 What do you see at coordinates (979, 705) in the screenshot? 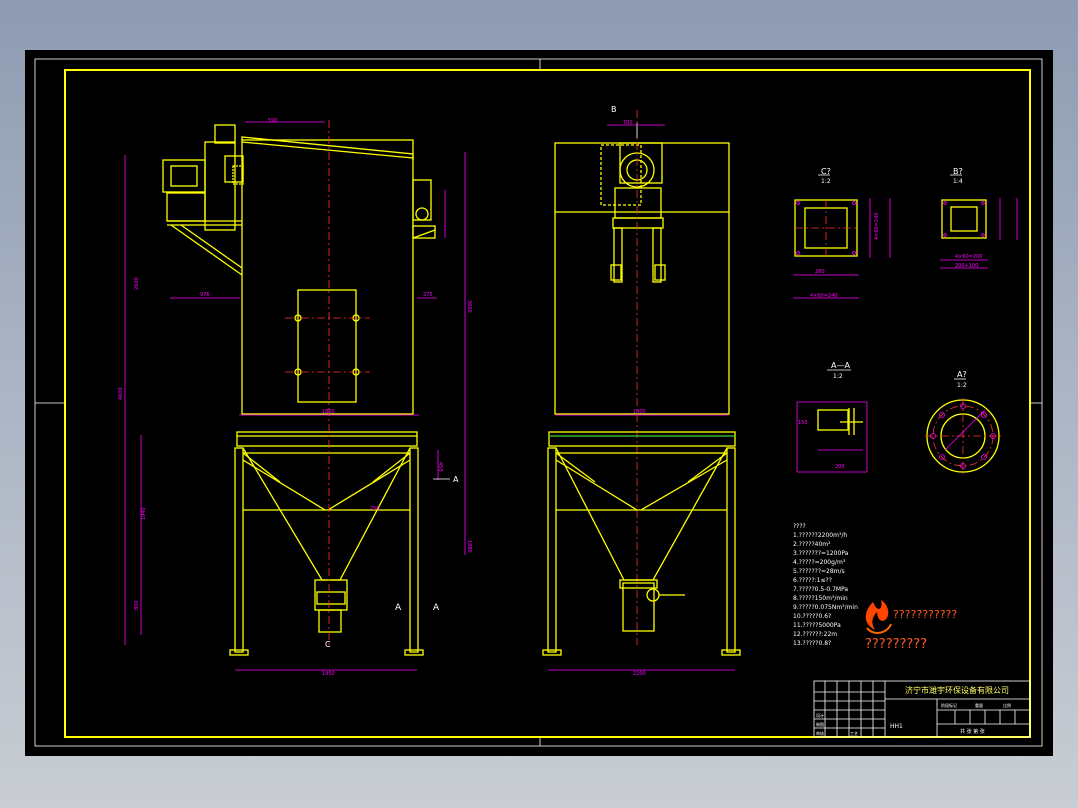
I see `tb-stage-label: 重量` at bounding box center [979, 705].